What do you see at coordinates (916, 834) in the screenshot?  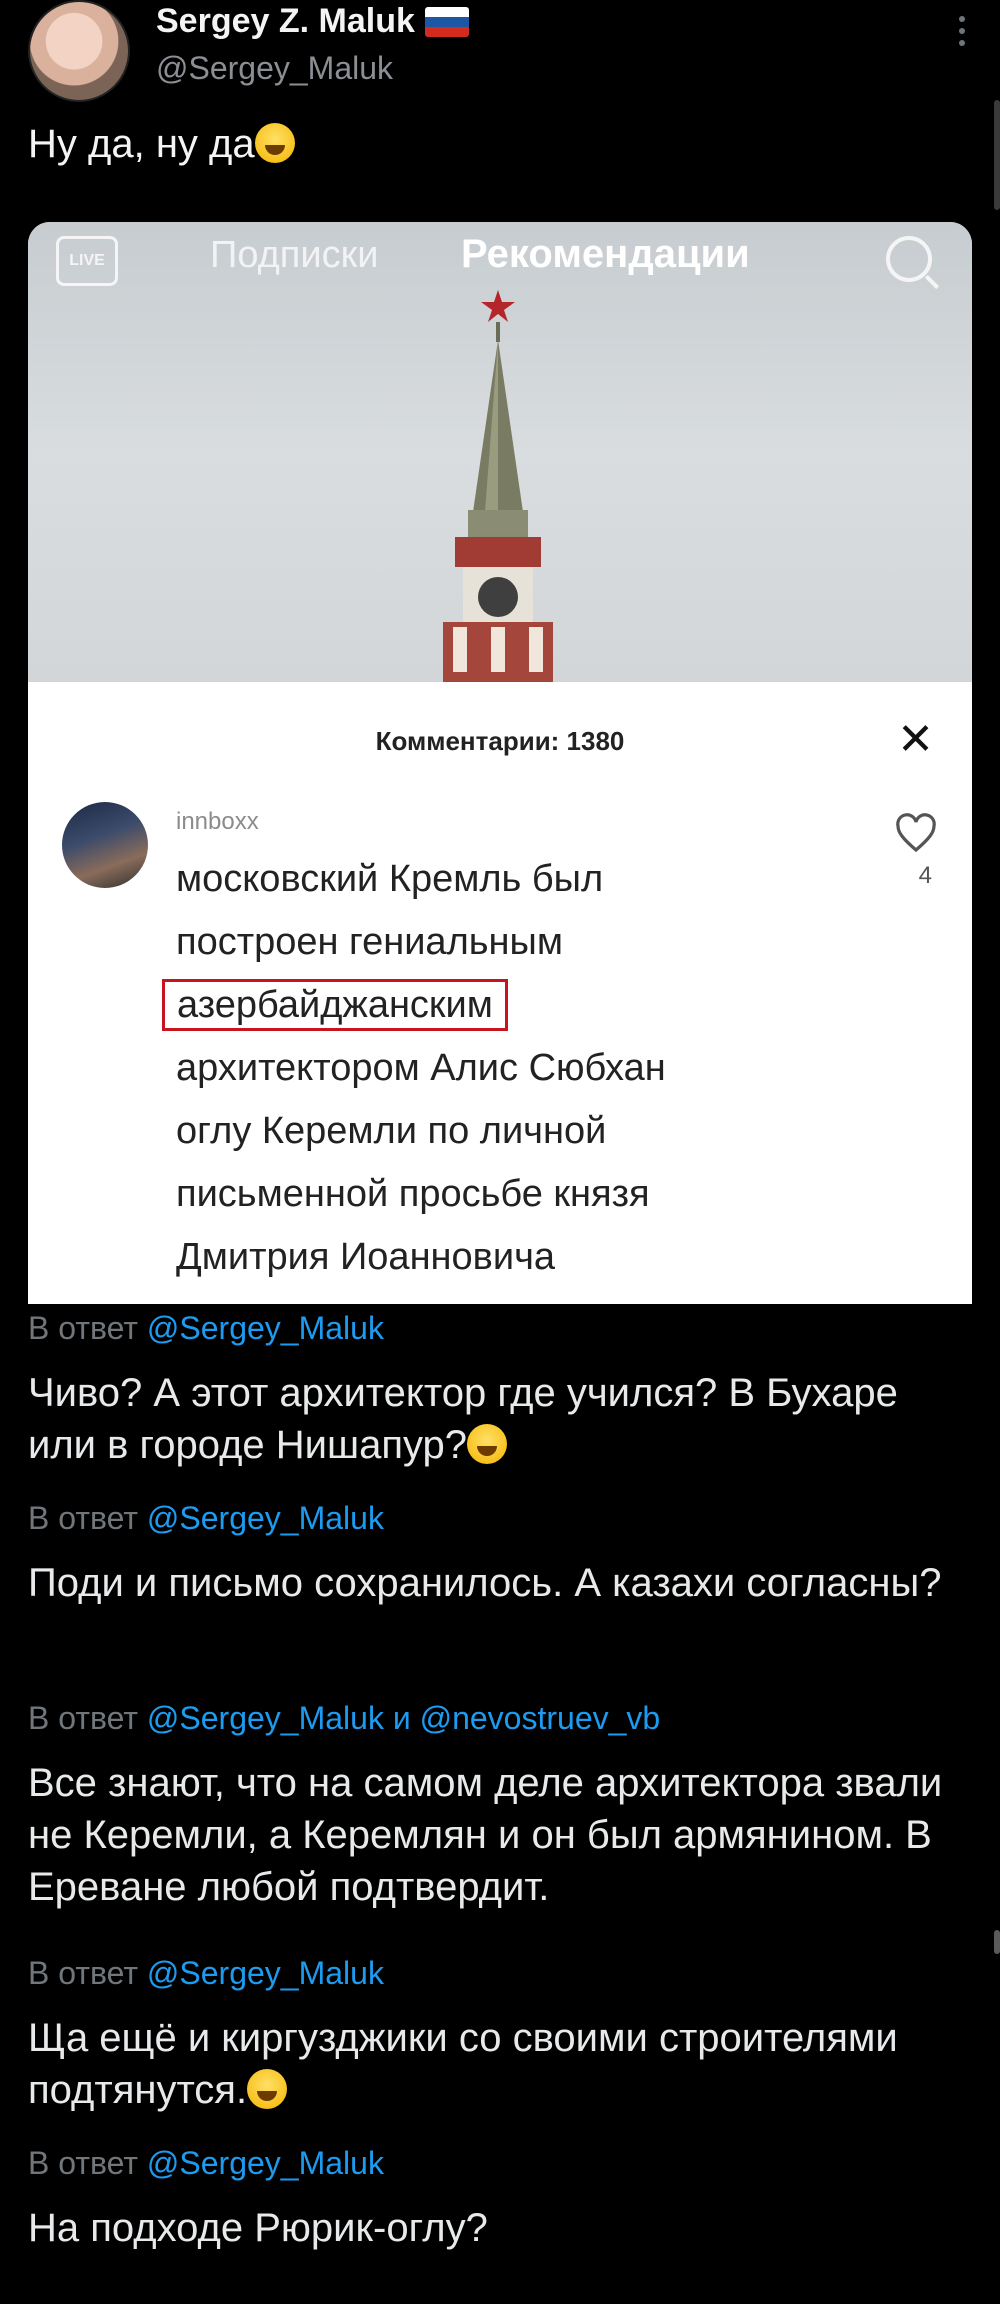 I see `heart-icon` at bounding box center [916, 834].